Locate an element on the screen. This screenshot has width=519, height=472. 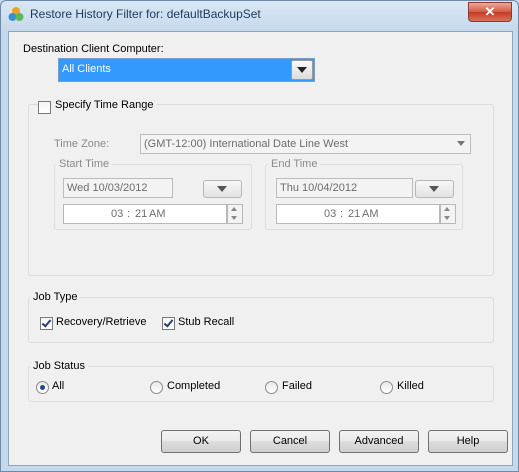
status-completed-label: Completed is located at coordinates (193, 386).